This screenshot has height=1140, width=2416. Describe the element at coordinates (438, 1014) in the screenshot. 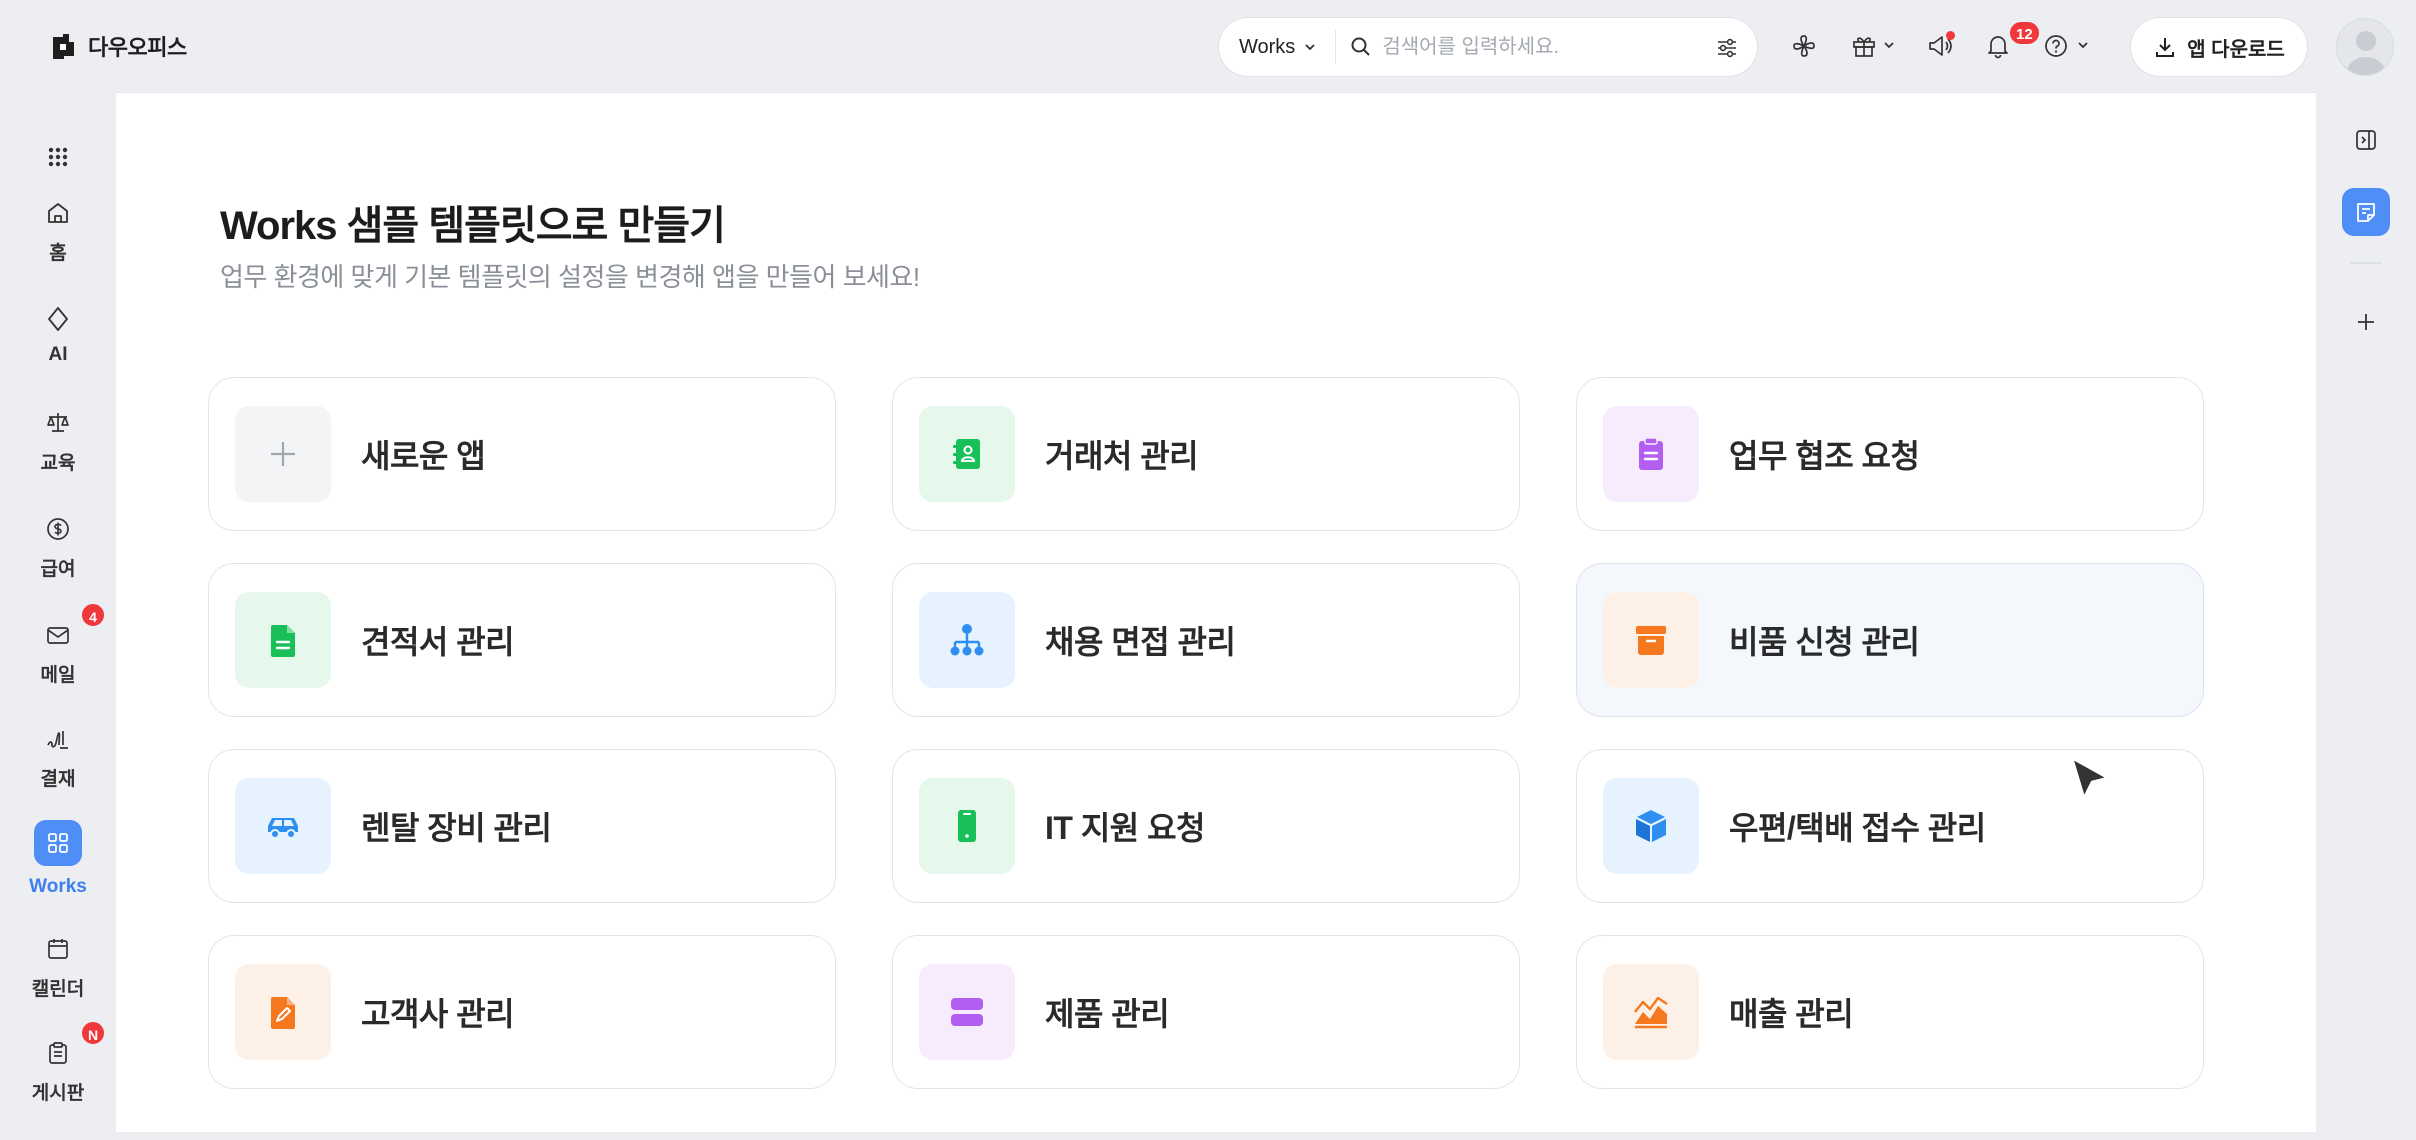

I see `card-title: 고객사 관리` at that location.